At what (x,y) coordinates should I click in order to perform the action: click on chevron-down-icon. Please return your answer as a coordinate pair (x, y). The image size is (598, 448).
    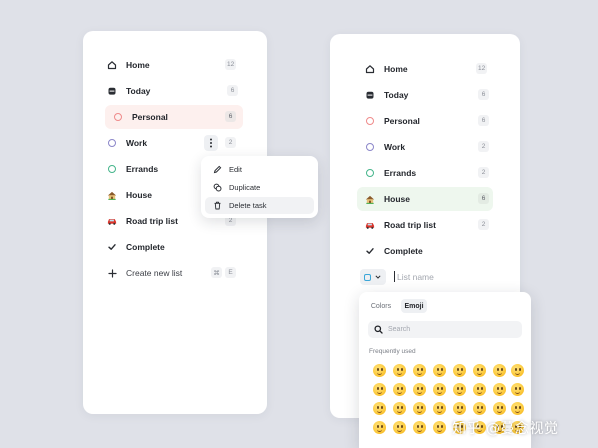
    Looking at the image, I should click on (378, 277).